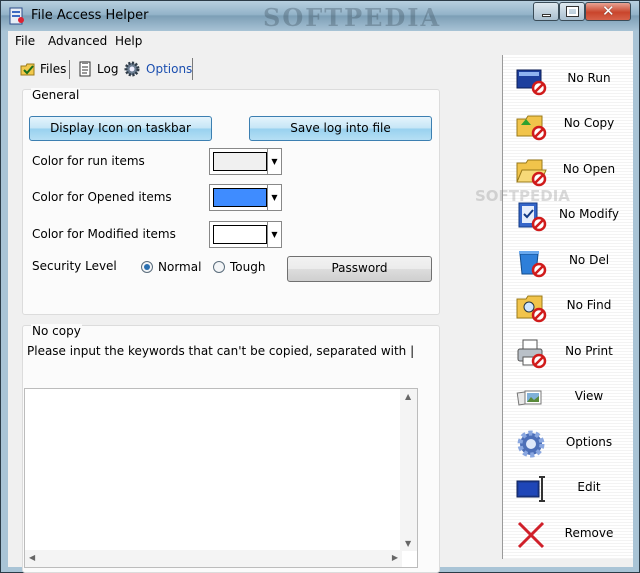  Describe the element at coordinates (589, 533) in the screenshot. I see `remove-label: Remove` at that location.